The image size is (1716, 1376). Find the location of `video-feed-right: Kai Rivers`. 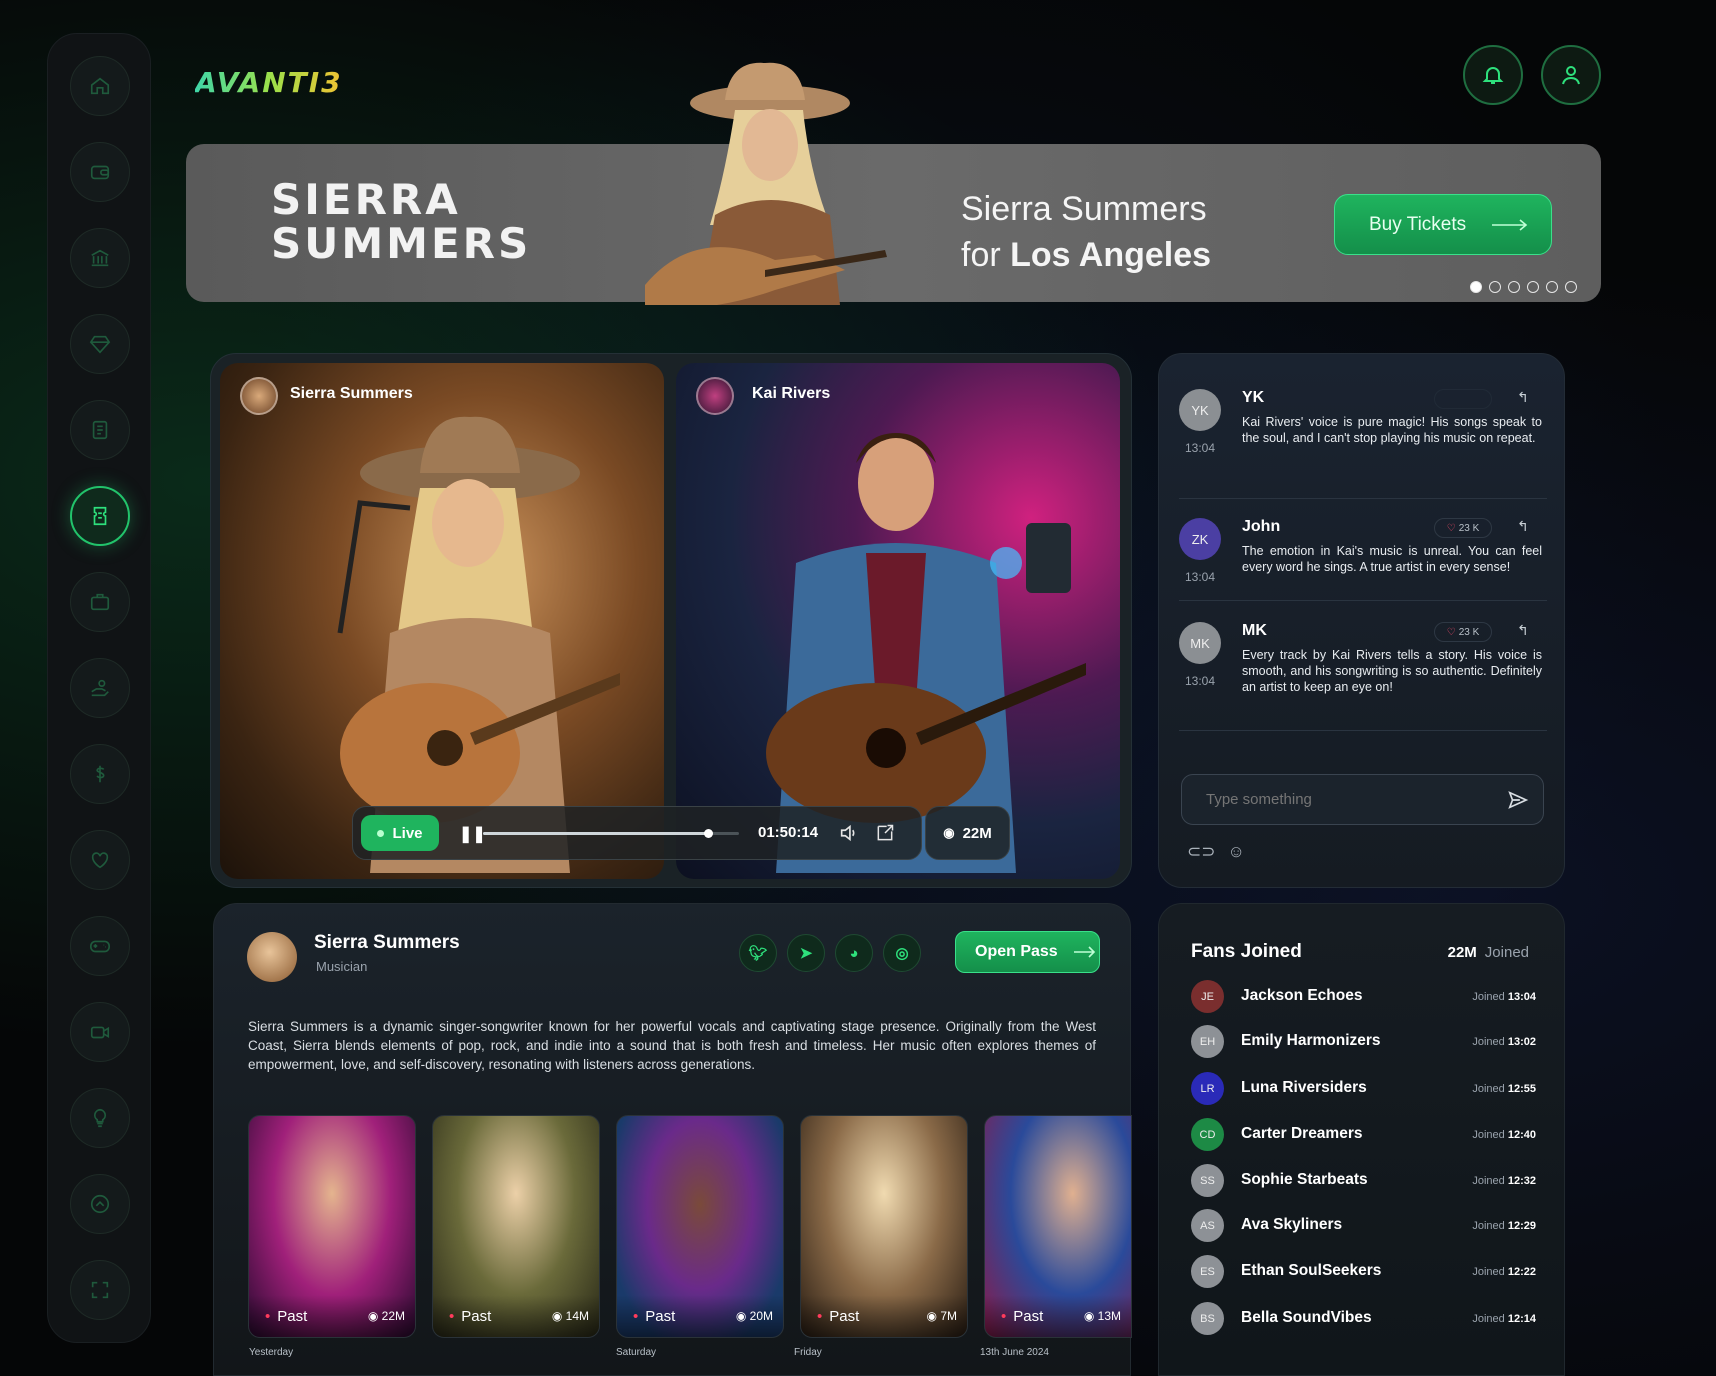

video-feed-right: Kai Rivers is located at coordinates (898, 621).